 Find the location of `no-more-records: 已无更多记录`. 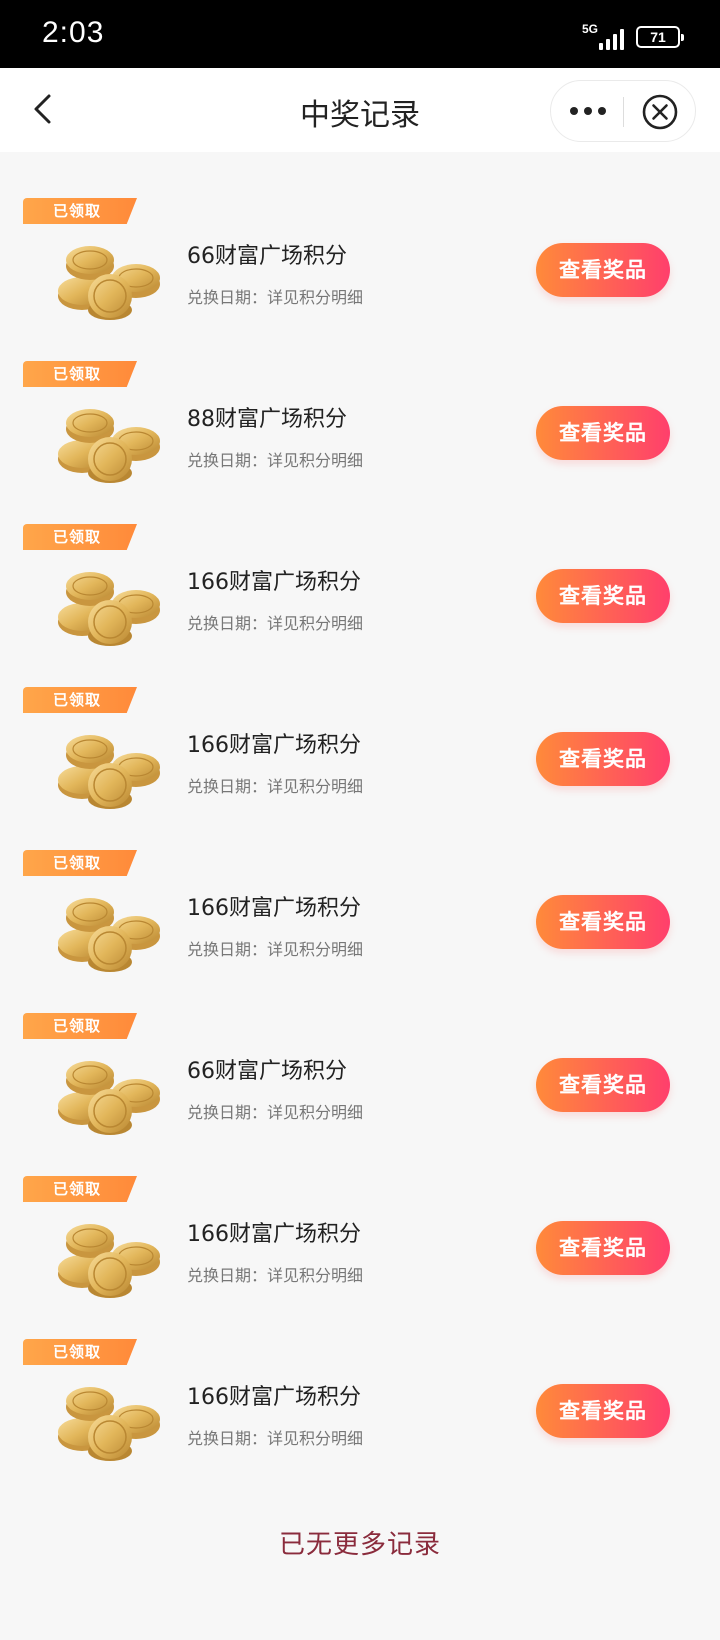

no-more-records: 已无更多记录 is located at coordinates (359, 1545).